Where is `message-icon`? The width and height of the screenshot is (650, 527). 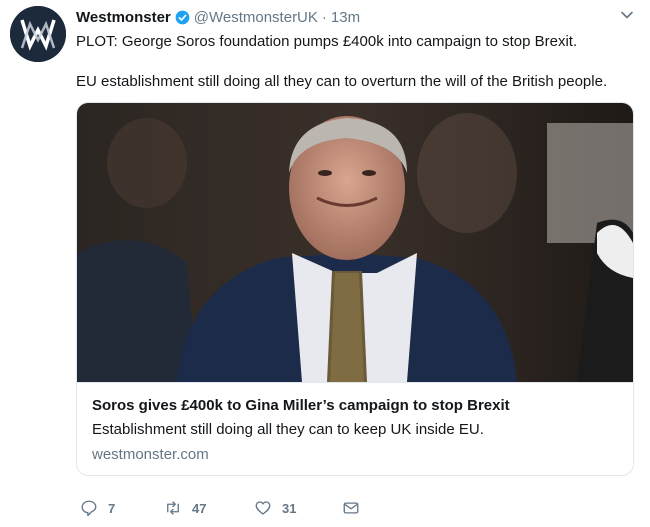
message-icon is located at coordinates (351, 508).